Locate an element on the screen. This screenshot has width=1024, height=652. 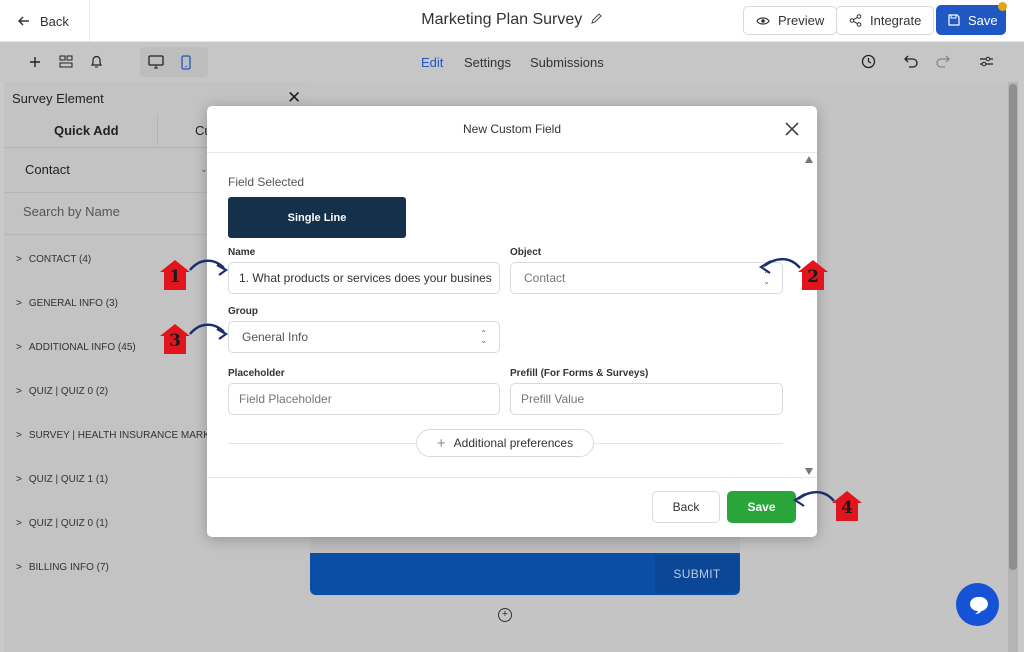
redo-icon is located at coordinates (942, 61).